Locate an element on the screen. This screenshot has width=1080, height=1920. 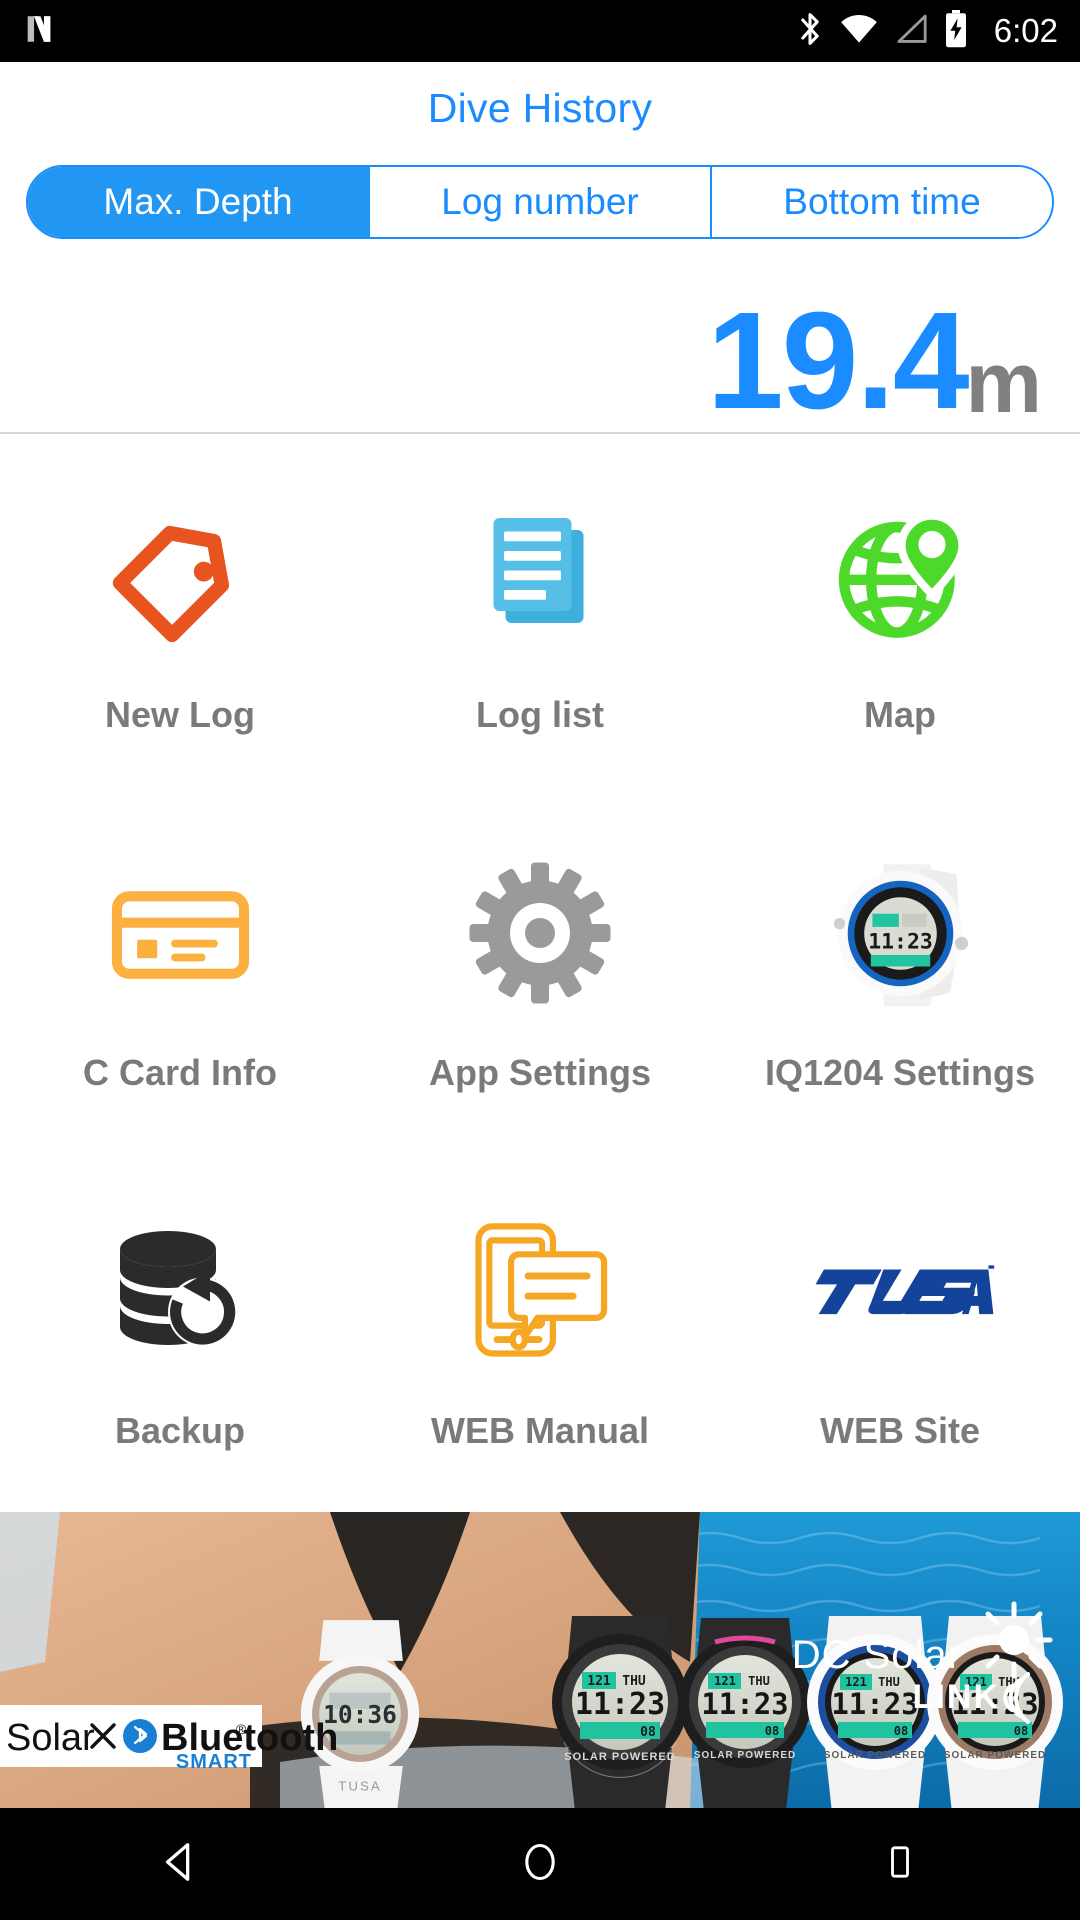
menu-item-backup: Backup is located at coordinates (180, 1329).